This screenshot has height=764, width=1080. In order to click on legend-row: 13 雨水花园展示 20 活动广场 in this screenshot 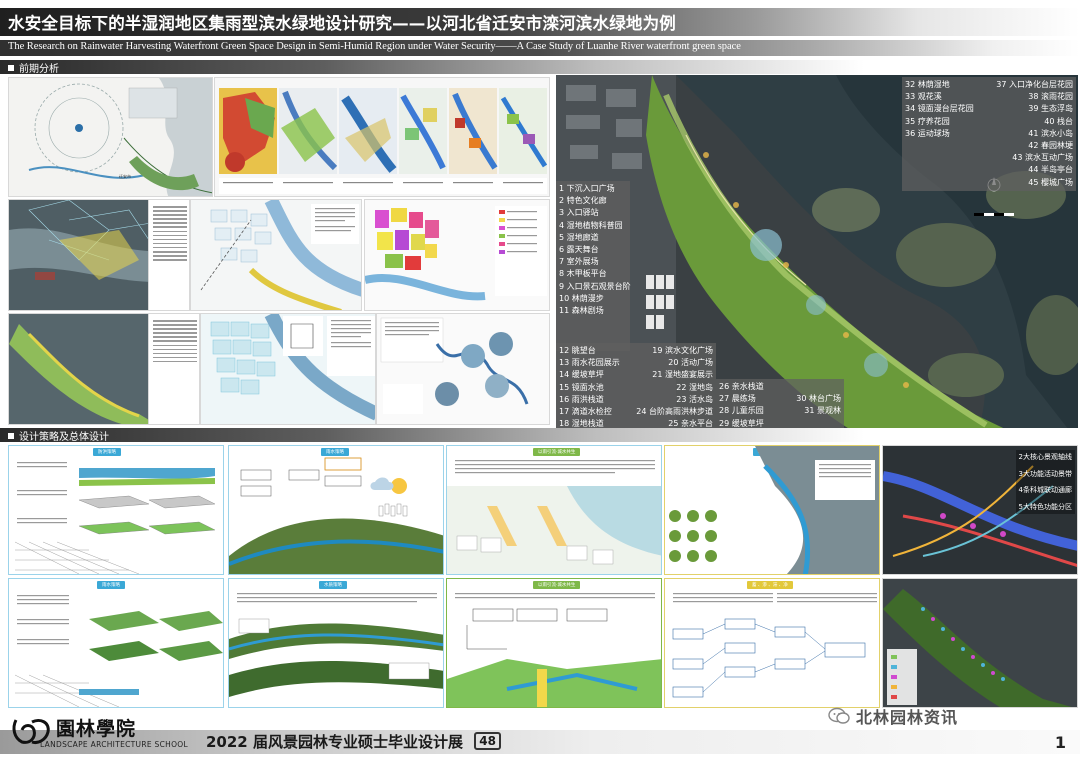, I will do `click(636, 363)`.